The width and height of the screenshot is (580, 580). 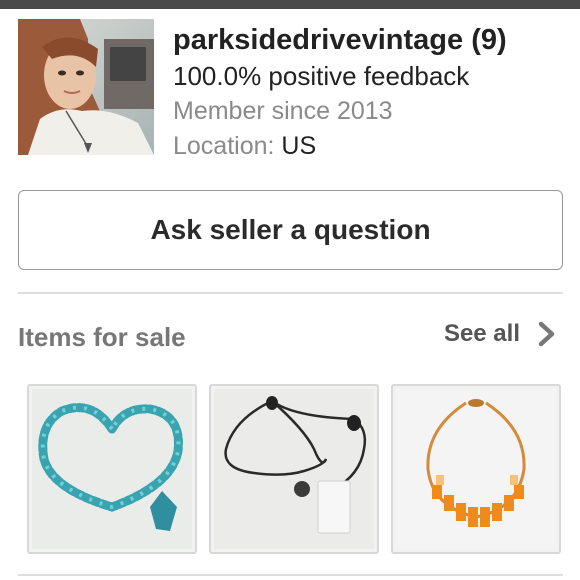 I want to click on divider-bottom, so click(x=290, y=575).